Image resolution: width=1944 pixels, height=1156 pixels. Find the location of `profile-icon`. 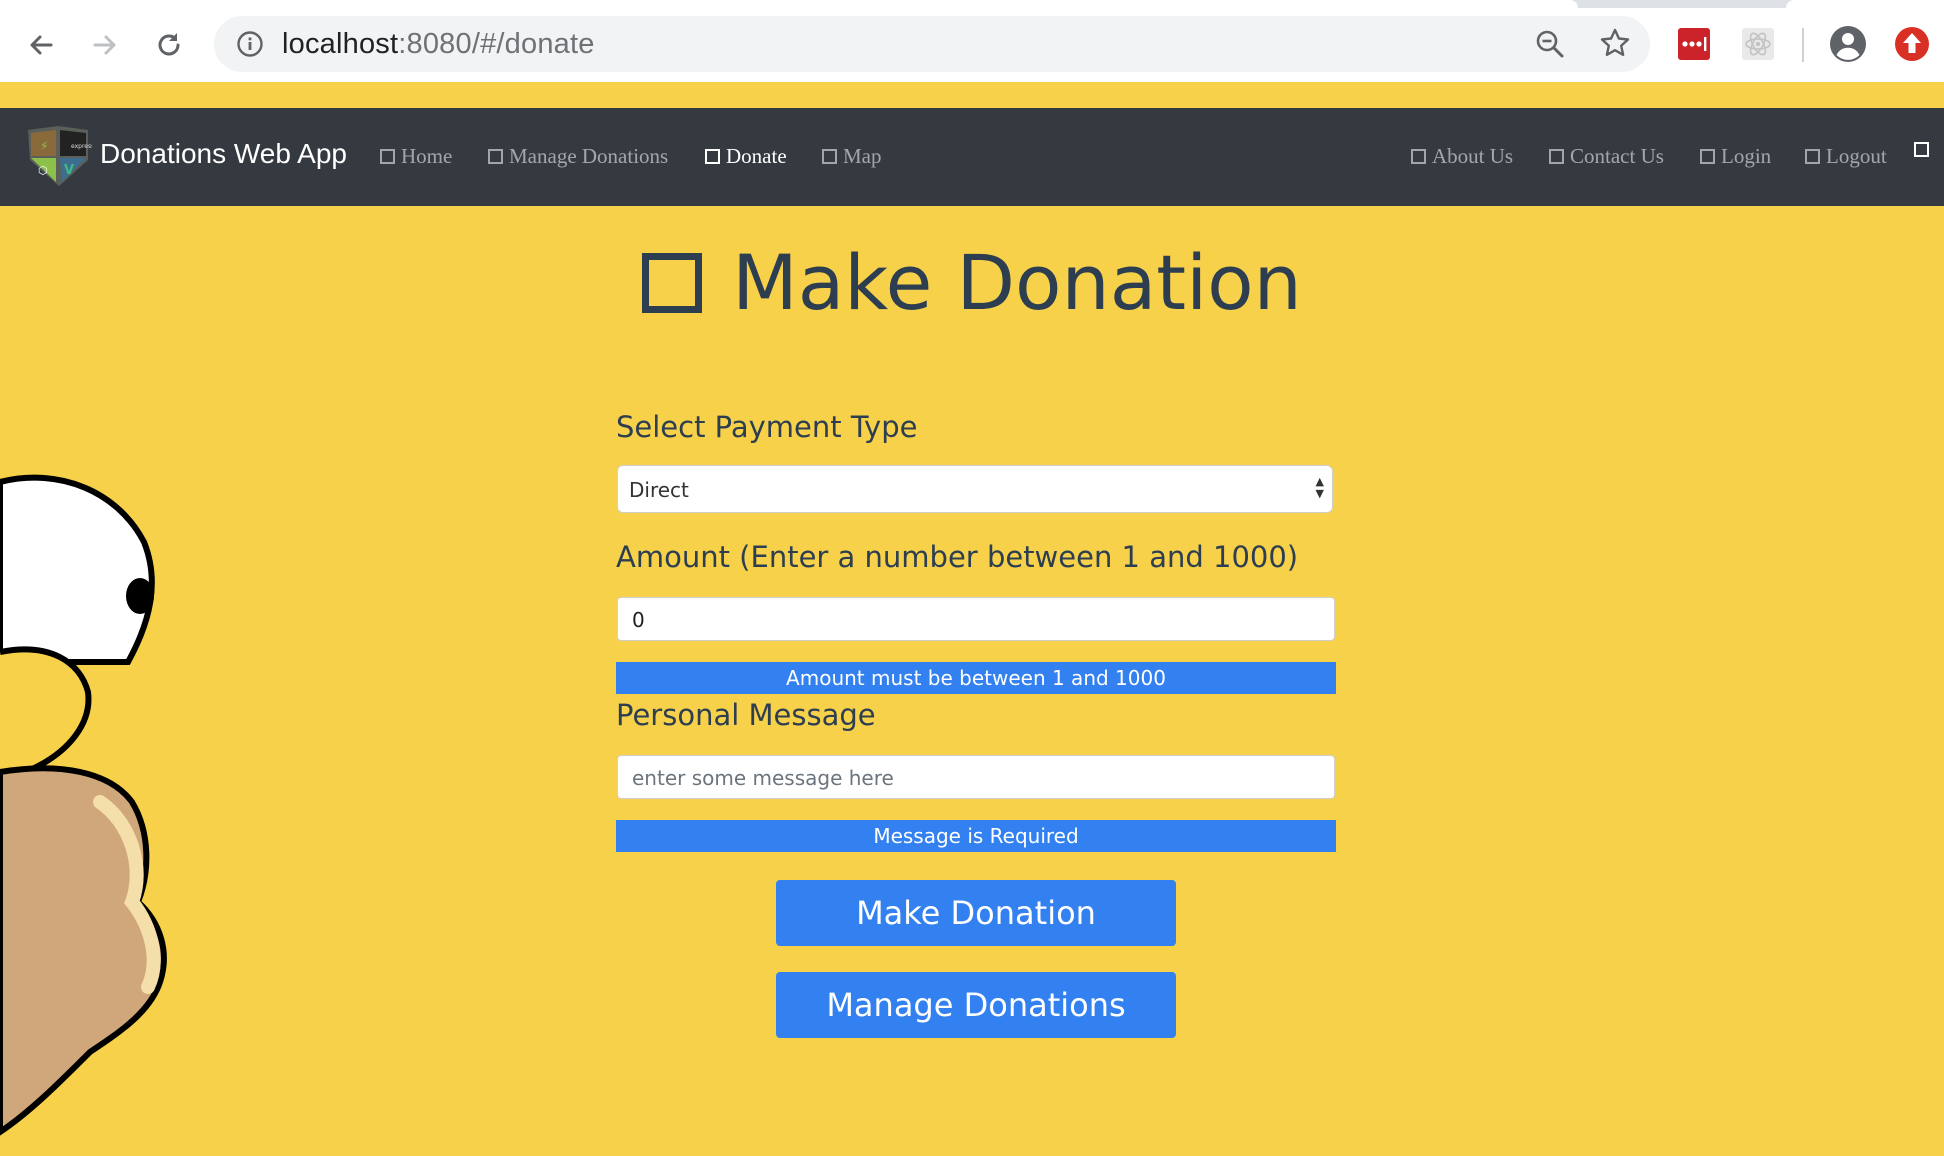

profile-icon is located at coordinates (1848, 46).